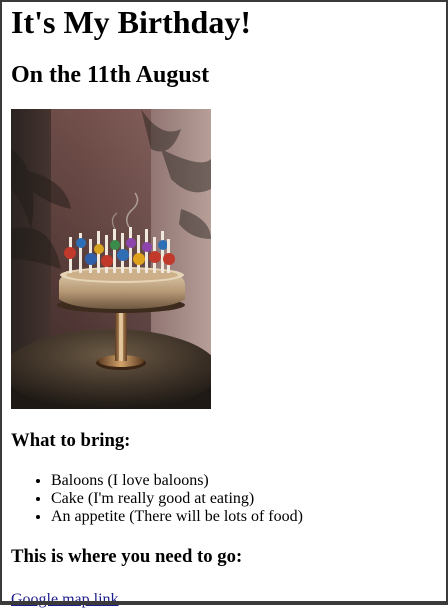  What do you see at coordinates (246, 499) in the screenshot?
I see `list-item: Cake (I'm really good at eating)` at bounding box center [246, 499].